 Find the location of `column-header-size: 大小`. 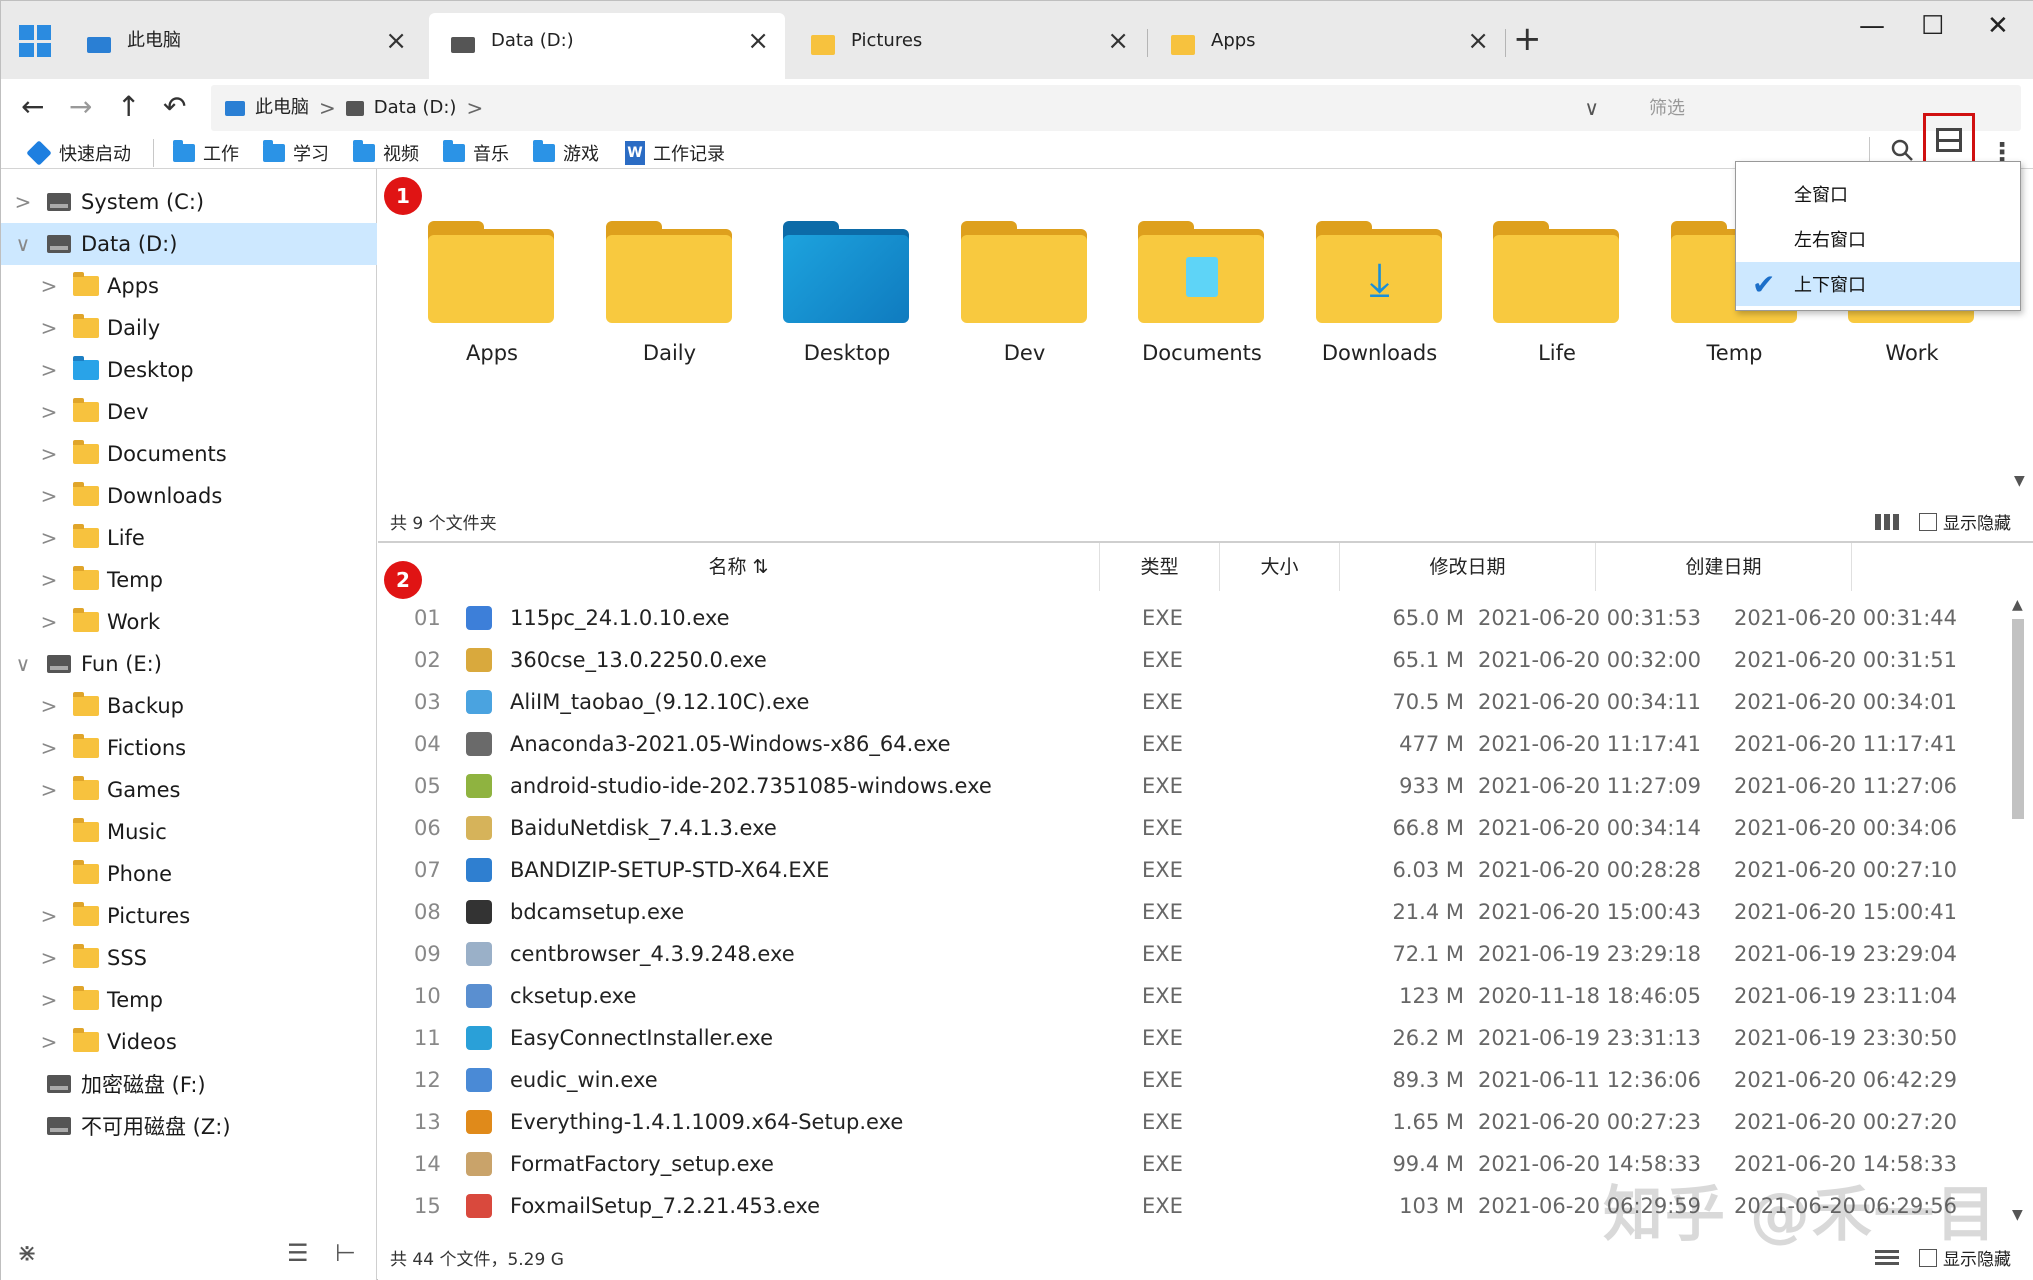

column-header-size: 大小 is located at coordinates (1280, 567).